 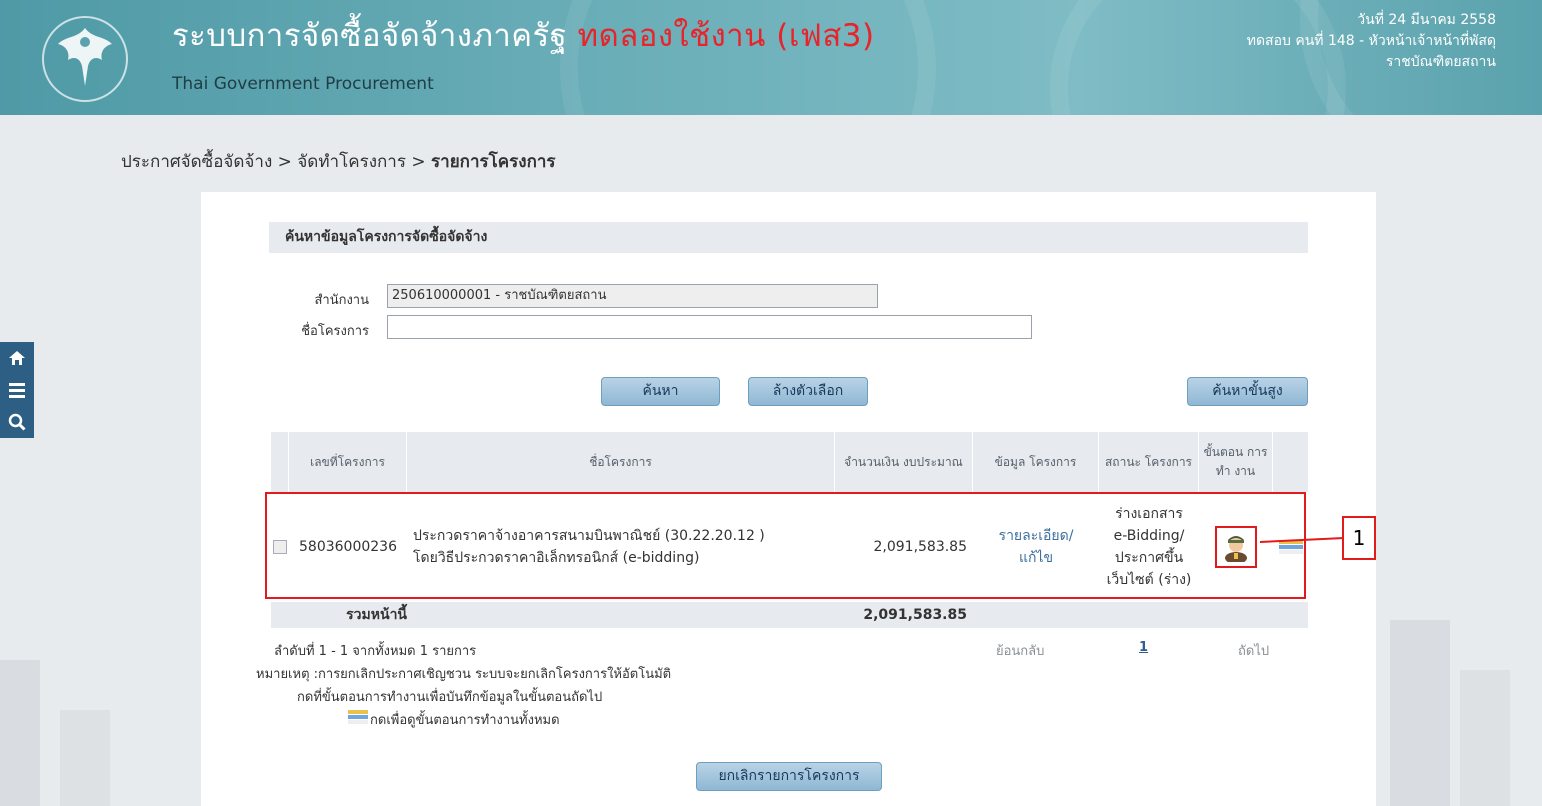 What do you see at coordinates (376, 615) in the screenshot?
I see `page-total-label: รวมหน้านี้` at bounding box center [376, 615].